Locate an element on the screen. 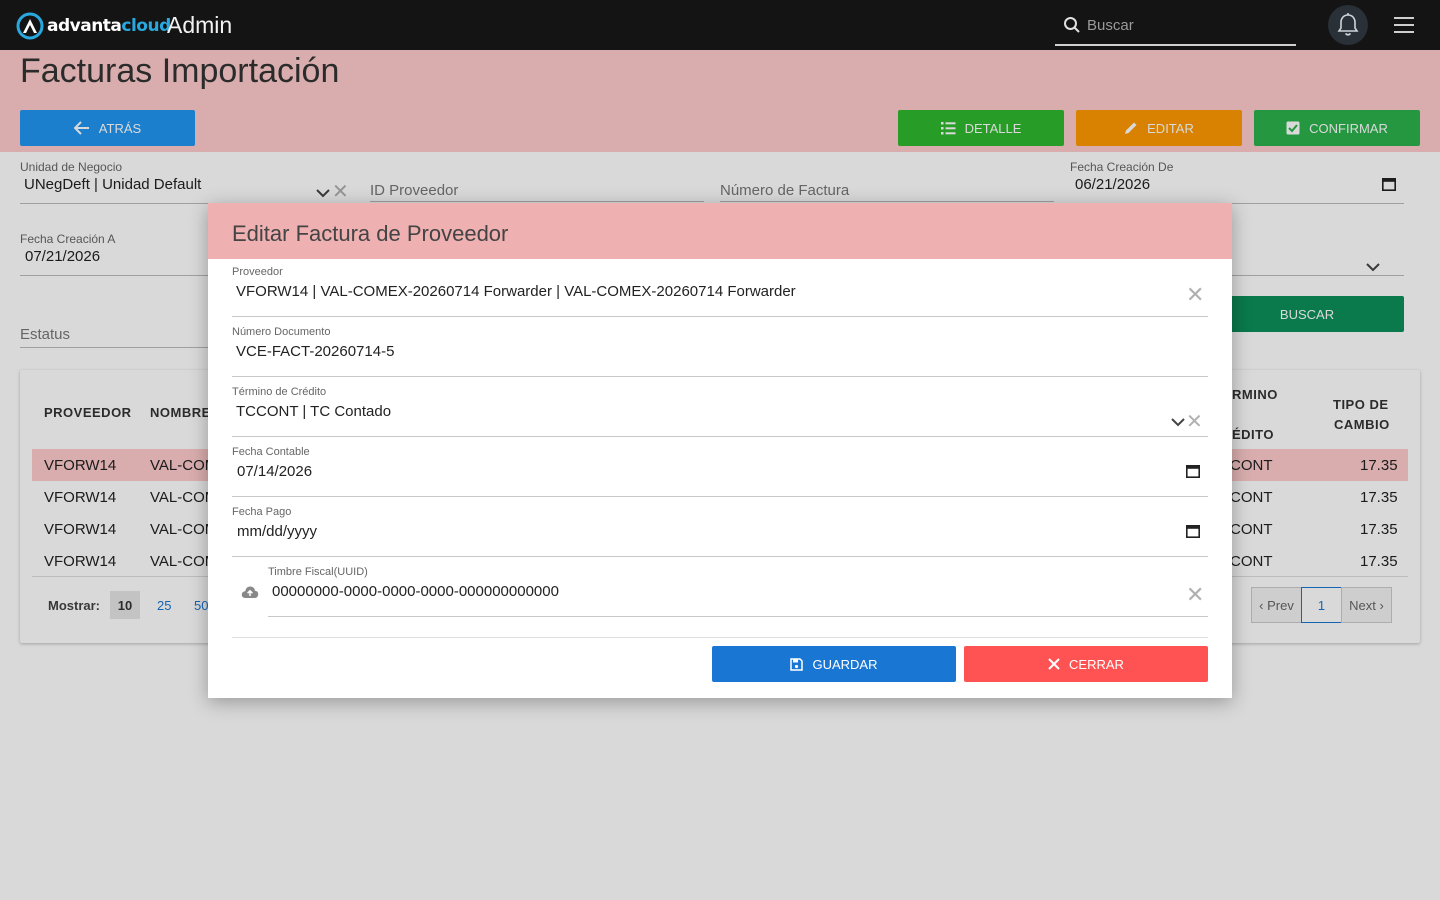  numero-documento-label: Número Documento is located at coordinates (281, 332).